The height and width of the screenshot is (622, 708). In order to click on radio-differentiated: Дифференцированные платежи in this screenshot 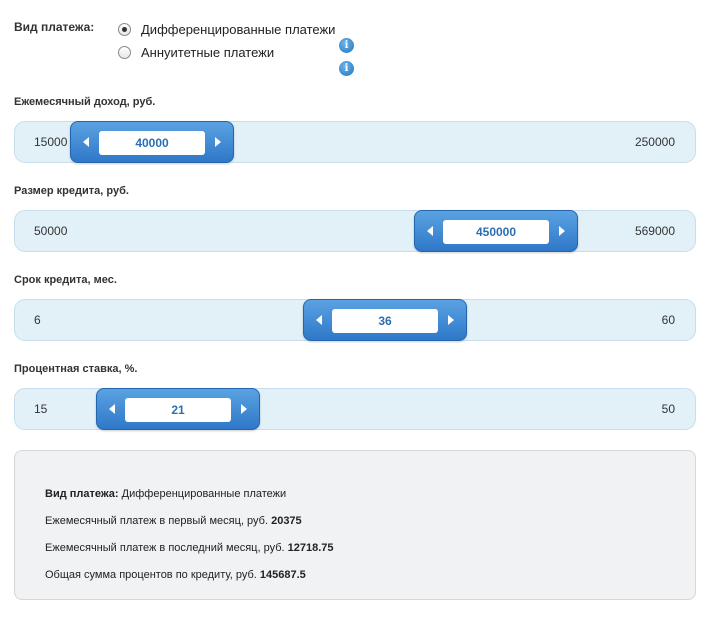, I will do `click(226, 29)`.